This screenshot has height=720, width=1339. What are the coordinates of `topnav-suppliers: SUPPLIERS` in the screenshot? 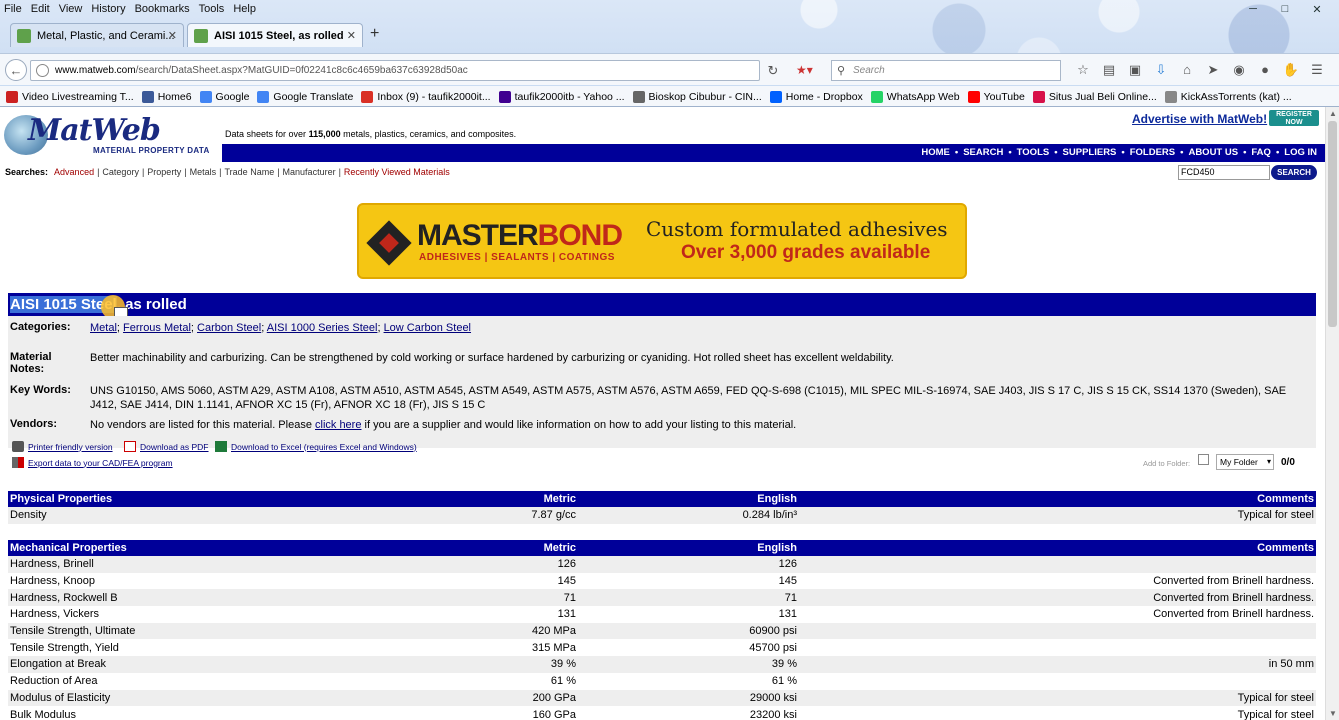 It's located at (1090, 152).